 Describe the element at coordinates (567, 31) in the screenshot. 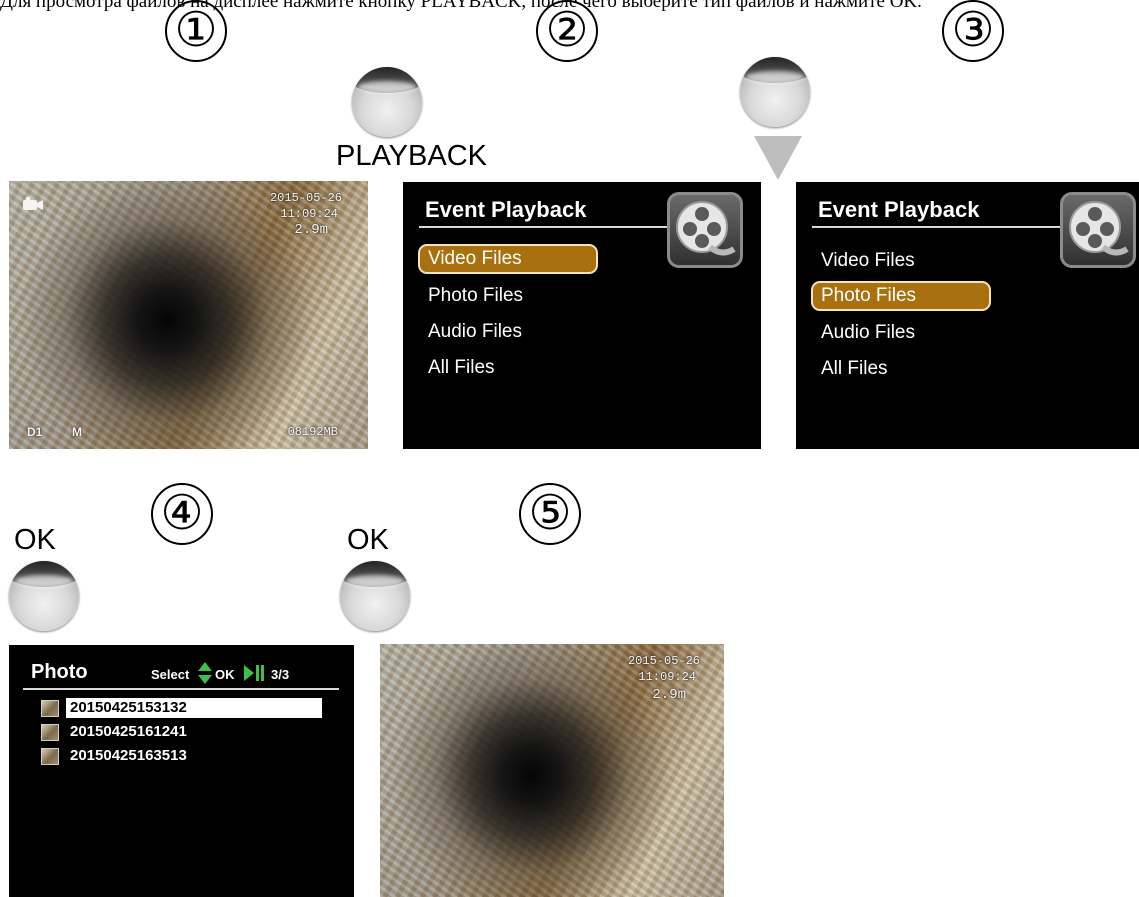

I see `step-2-number: ②` at that location.